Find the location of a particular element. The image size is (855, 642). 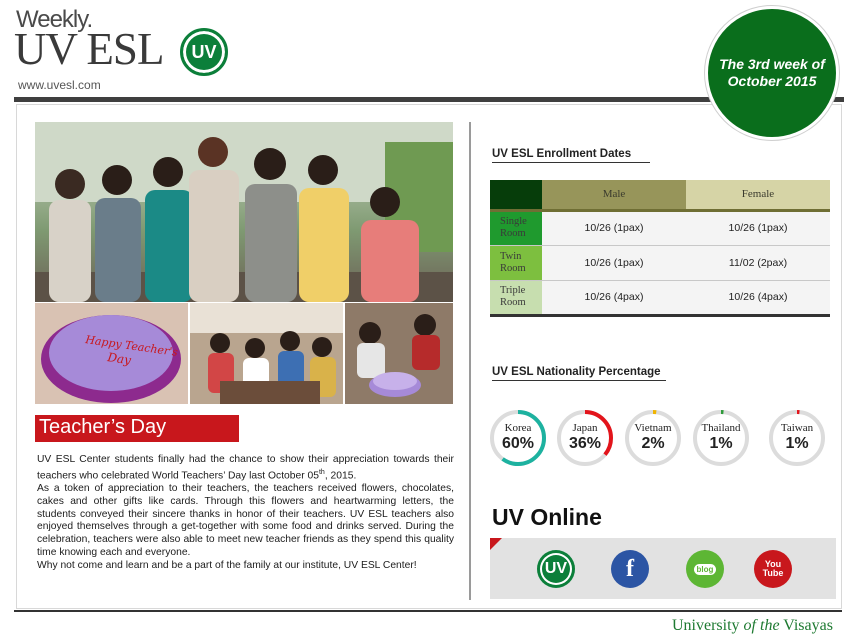

site-url: www.uvesl.com is located at coordinates (59, 85).